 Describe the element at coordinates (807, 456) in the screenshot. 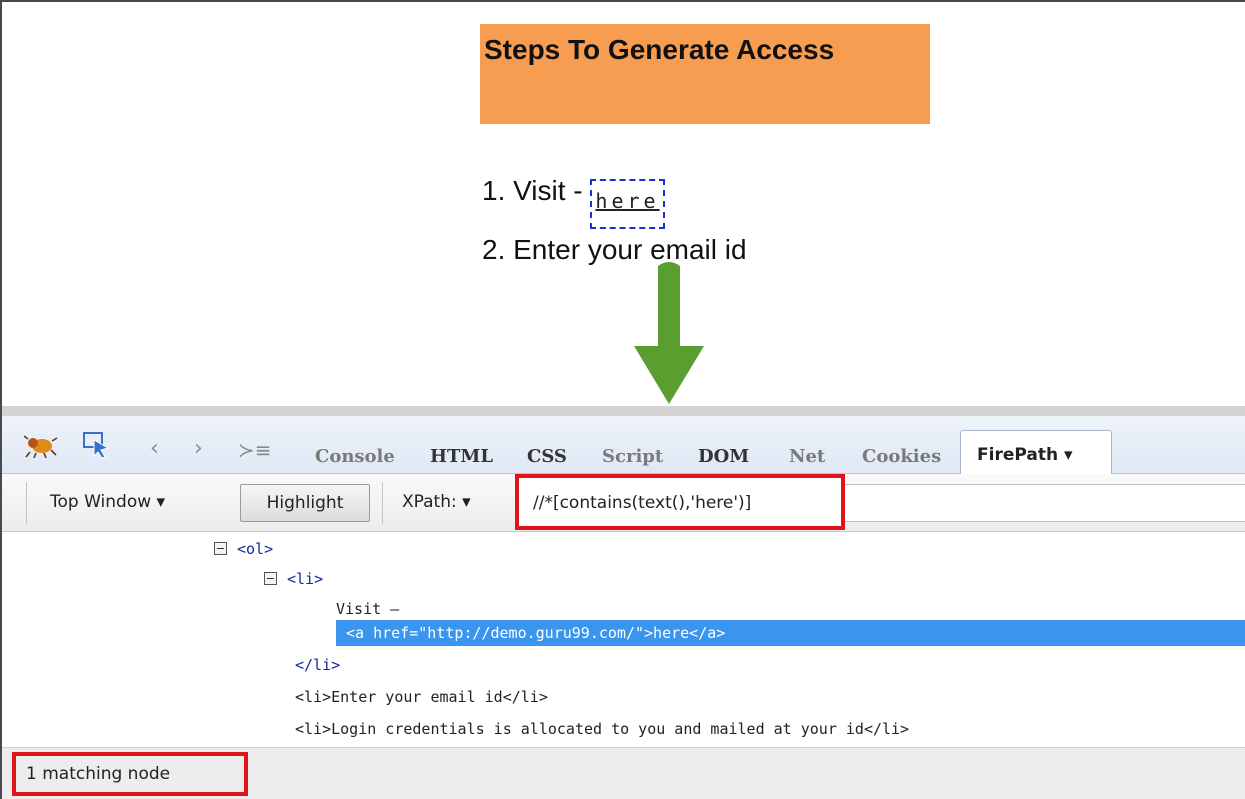

I see `tab-net: Net` at that location.